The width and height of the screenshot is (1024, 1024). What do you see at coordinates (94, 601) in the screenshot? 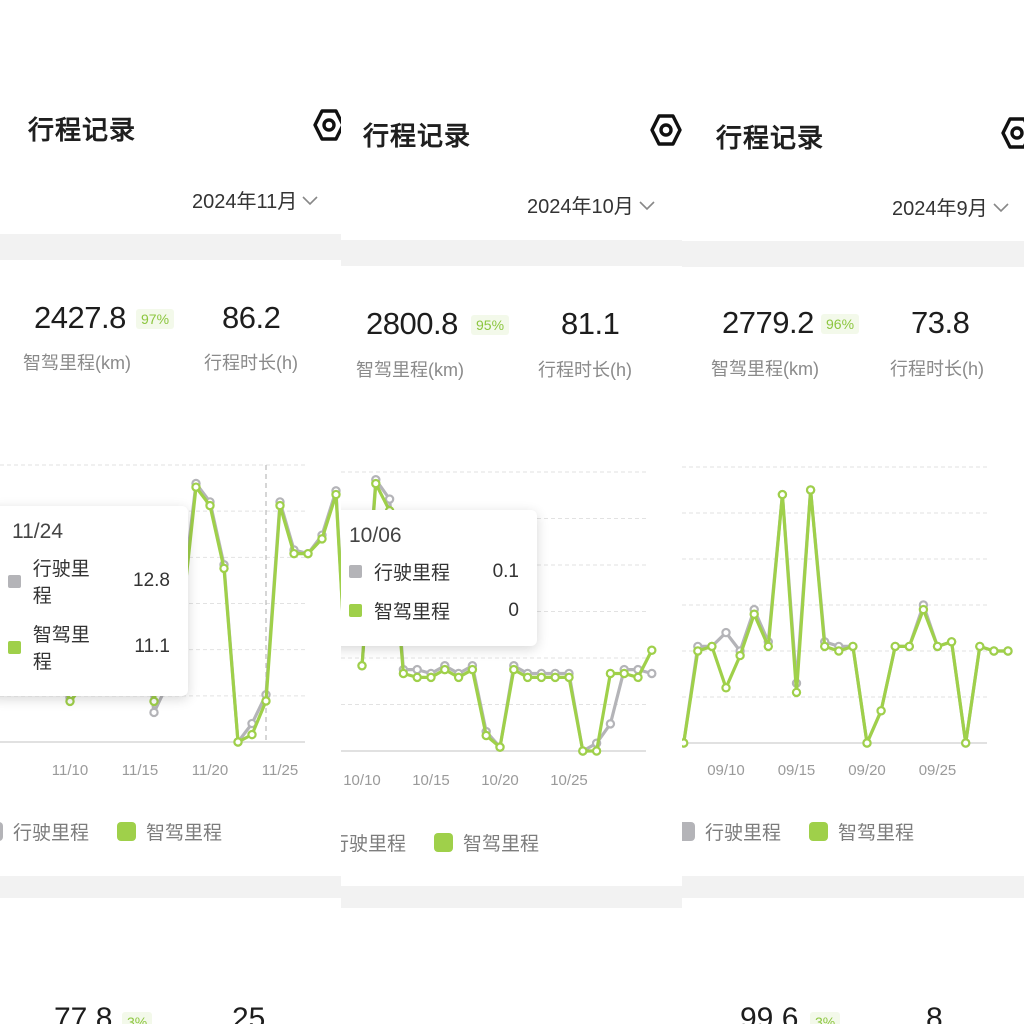
I see `chart-tooltip: 11/24 行驶里程 12.8 智驾里程 11.1` at bounding box center [94, 601].